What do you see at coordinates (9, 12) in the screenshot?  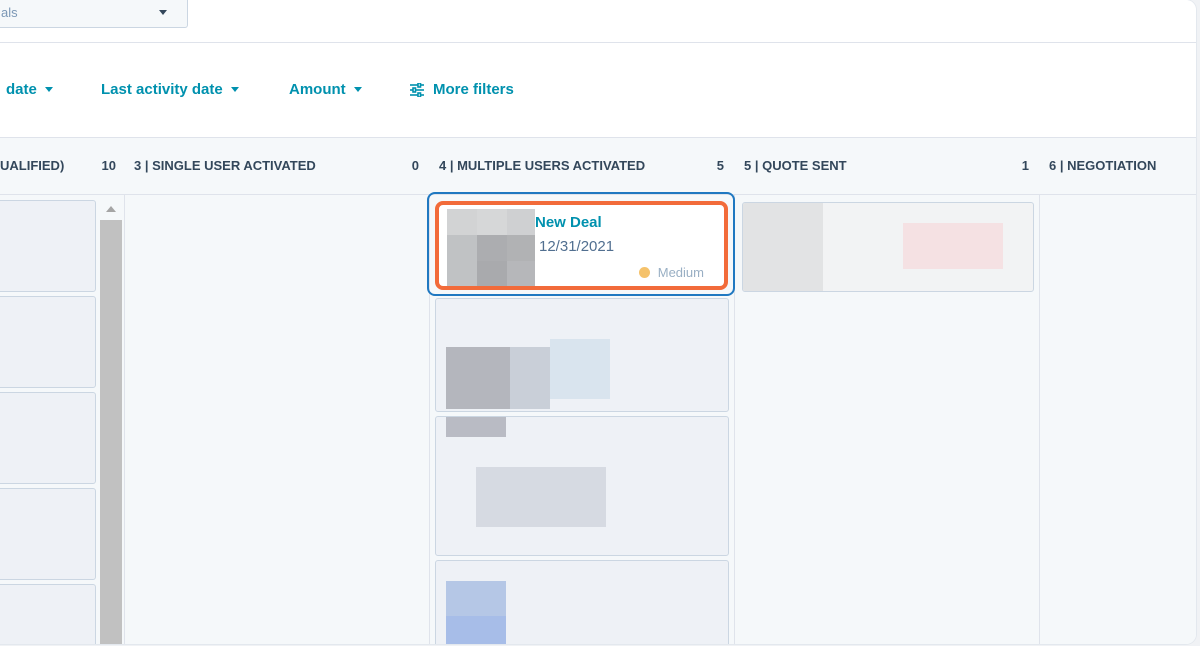 I see `pipeline-select-label: als` at bounding box center [9, 12].